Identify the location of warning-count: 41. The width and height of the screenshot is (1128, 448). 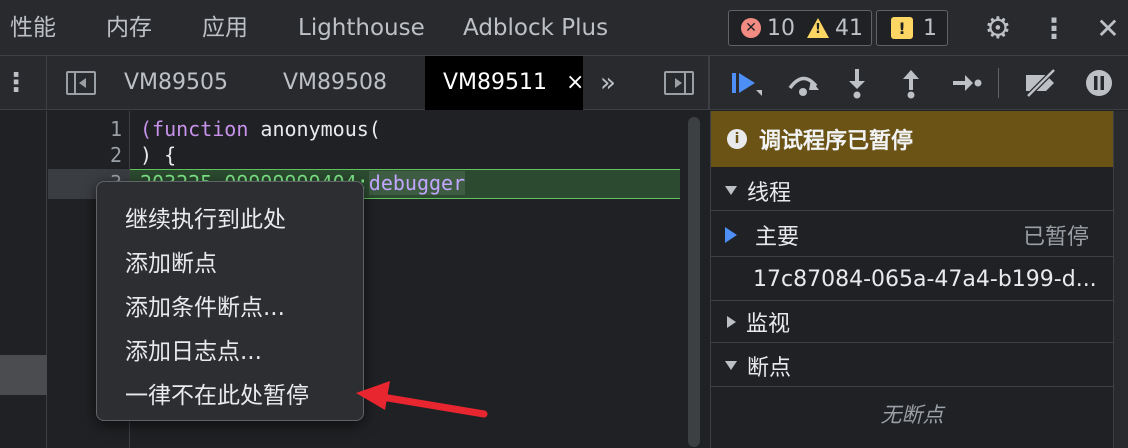
(849, 28).